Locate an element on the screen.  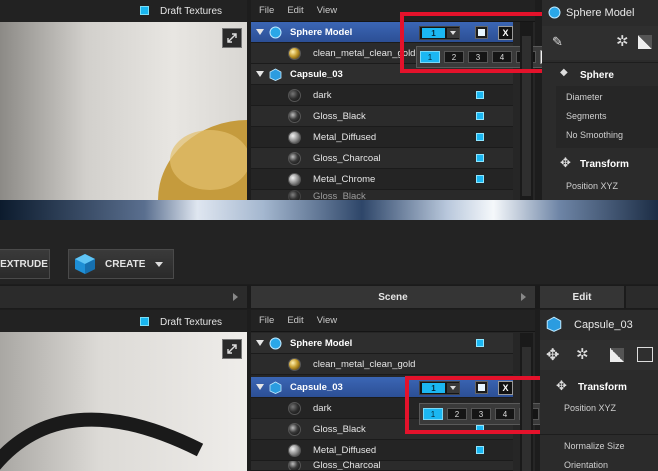
draft-textures-label: Draft Textures is located at coordinates (191, 11).